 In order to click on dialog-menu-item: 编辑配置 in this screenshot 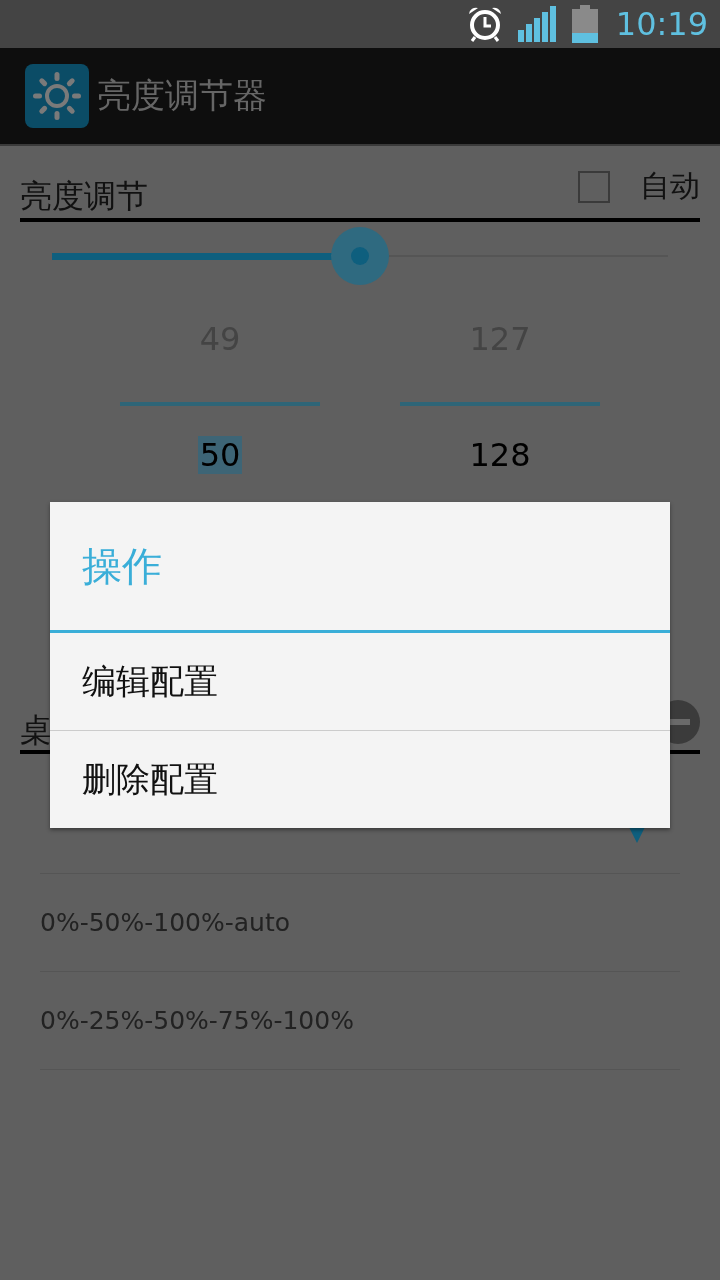, I will do `click(360, 681)`.